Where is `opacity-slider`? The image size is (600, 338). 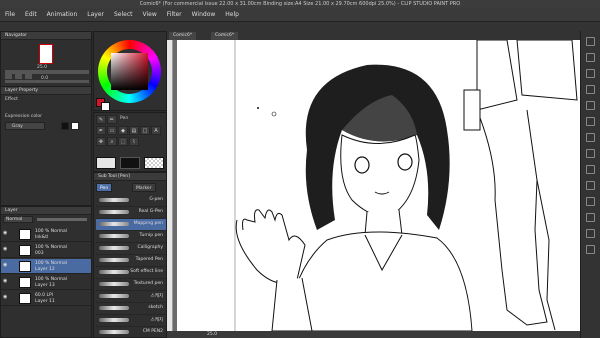 opacity-slider is located at coordinates (62, 219).